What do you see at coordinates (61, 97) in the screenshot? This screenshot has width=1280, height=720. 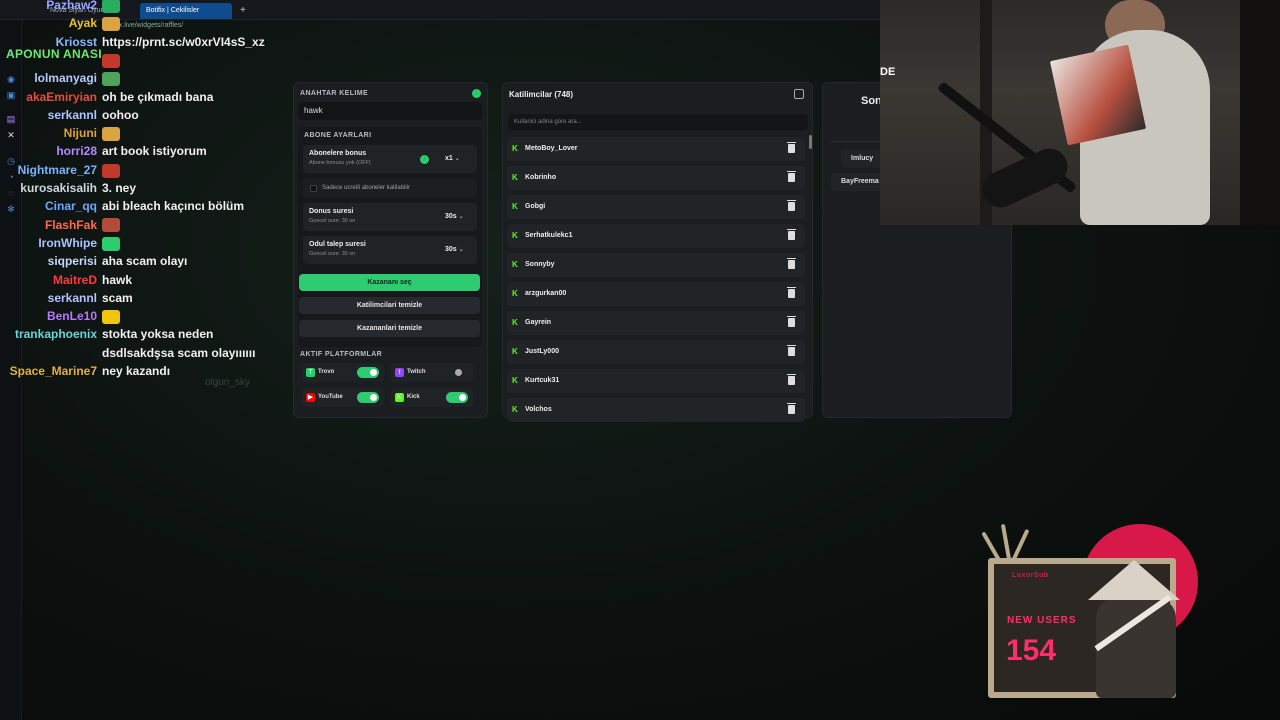 I see `chat-username: akaEmiryian` at bounding box center [61, 97].